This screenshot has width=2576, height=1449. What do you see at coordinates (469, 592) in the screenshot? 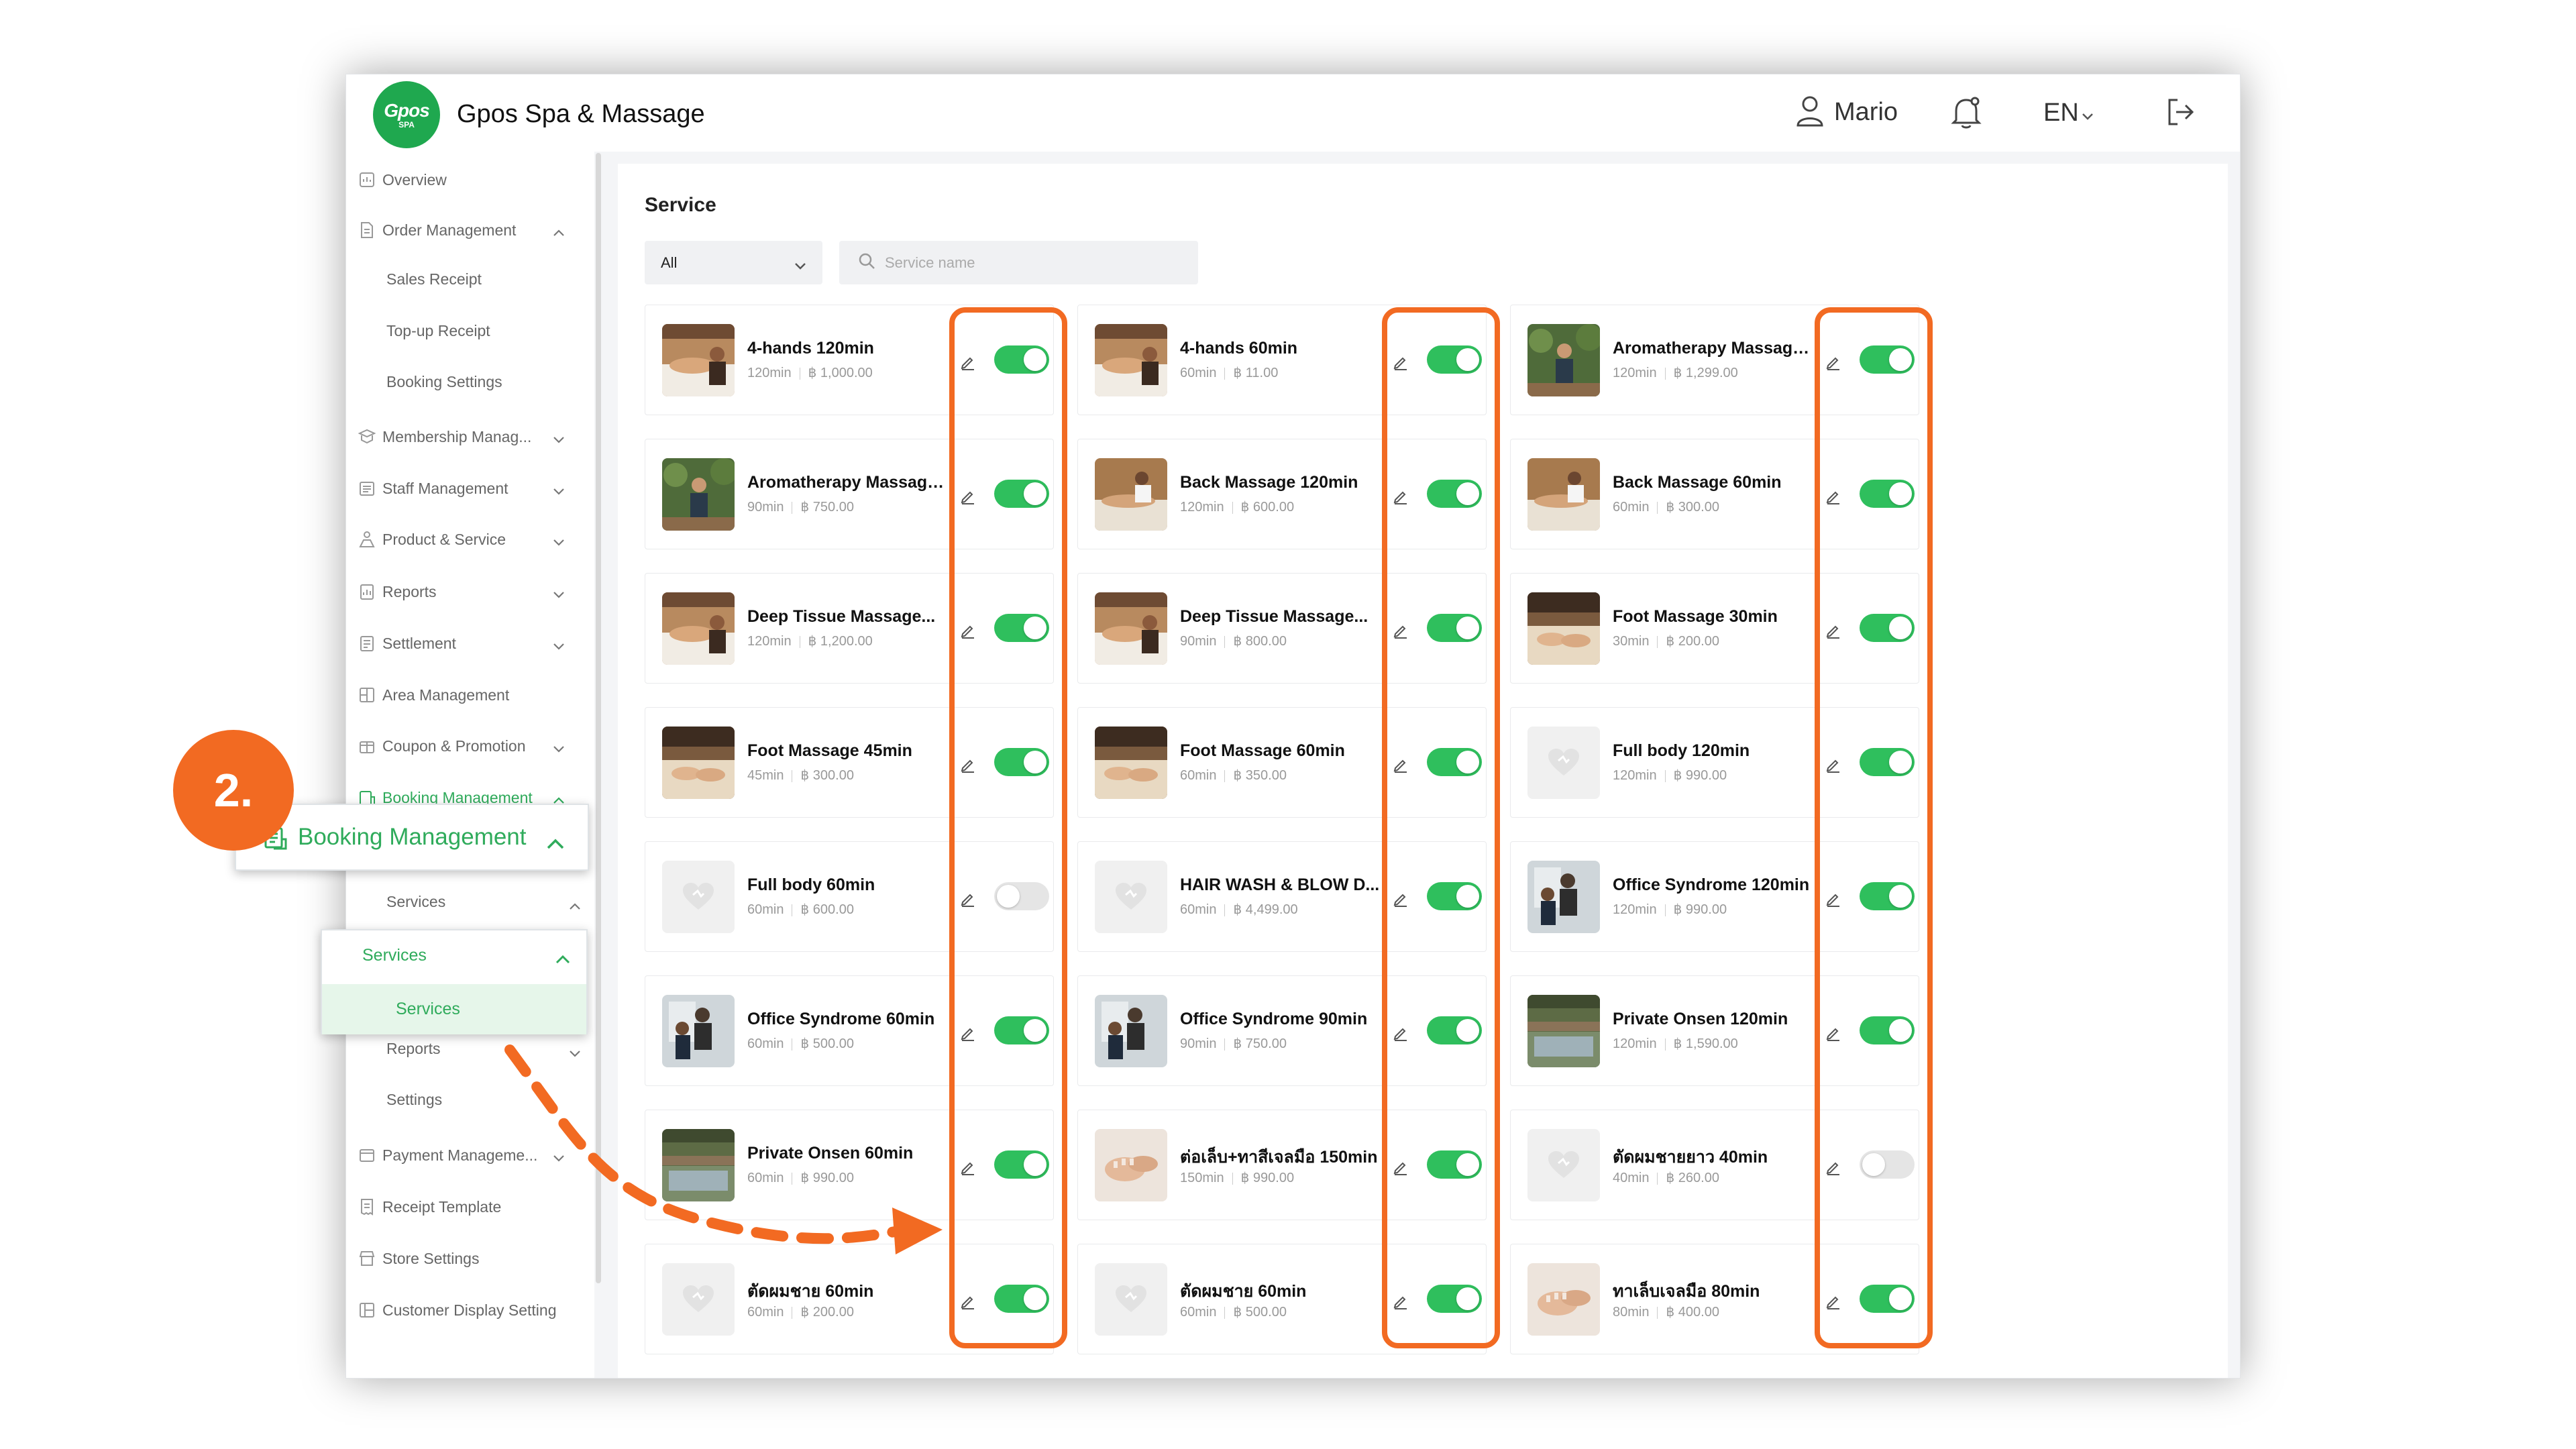
I see `sidebar-item-reports: Reports` at bounding box center [469, 592].